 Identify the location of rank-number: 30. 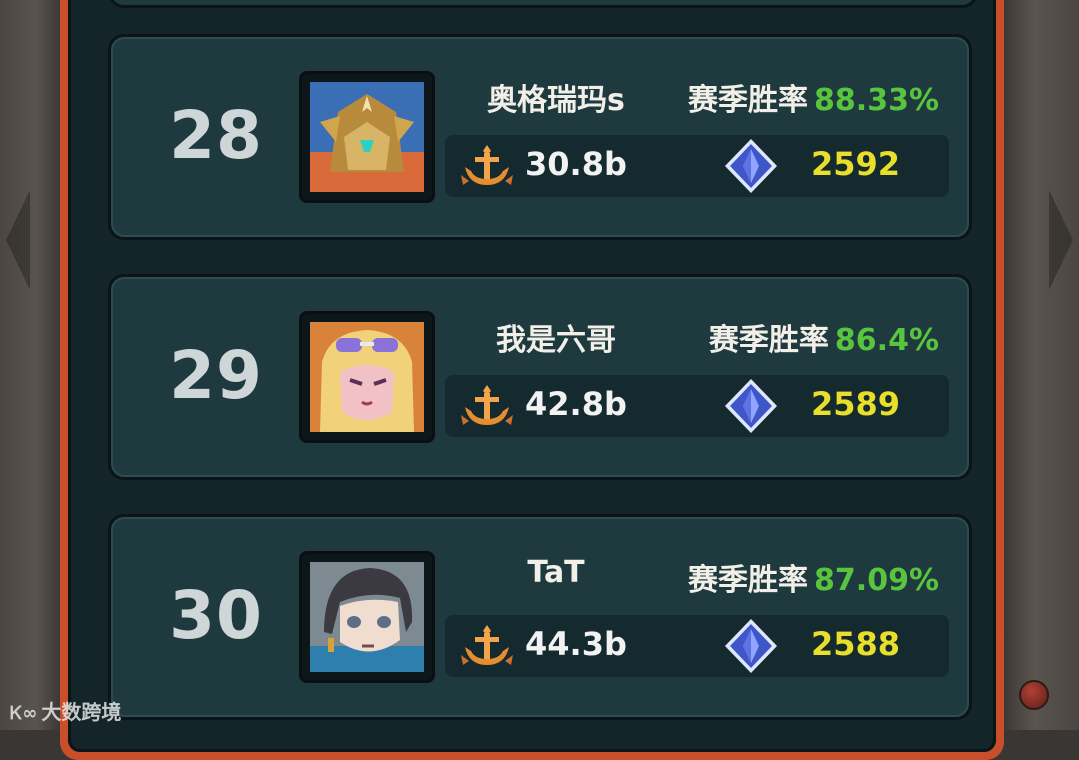
(216, 615).